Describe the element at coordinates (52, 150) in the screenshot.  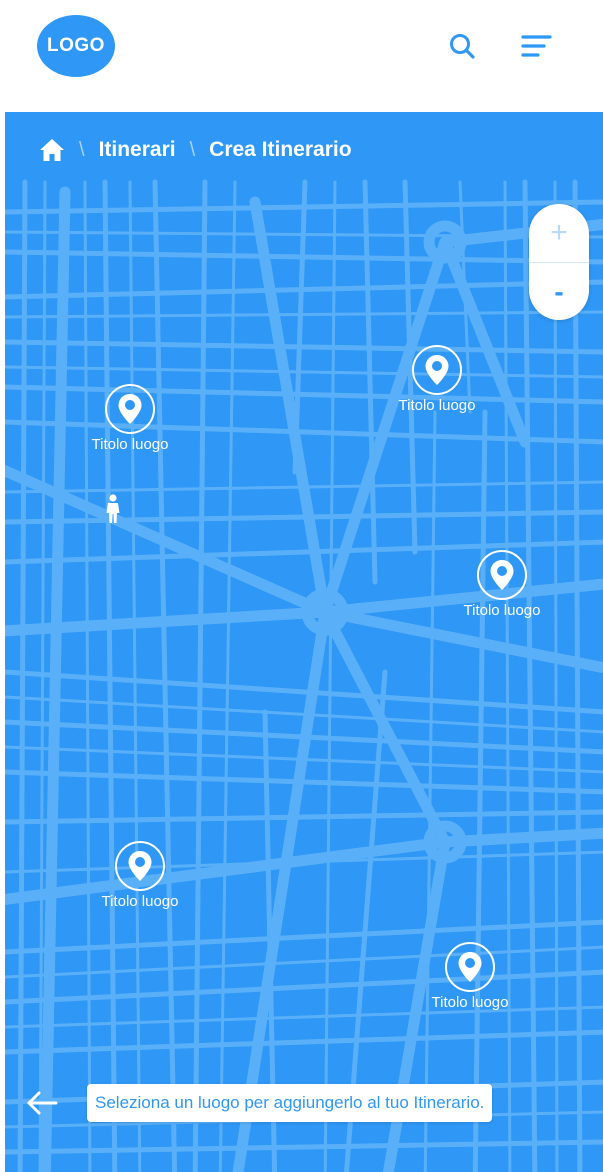
I see `home-icon` at that location.